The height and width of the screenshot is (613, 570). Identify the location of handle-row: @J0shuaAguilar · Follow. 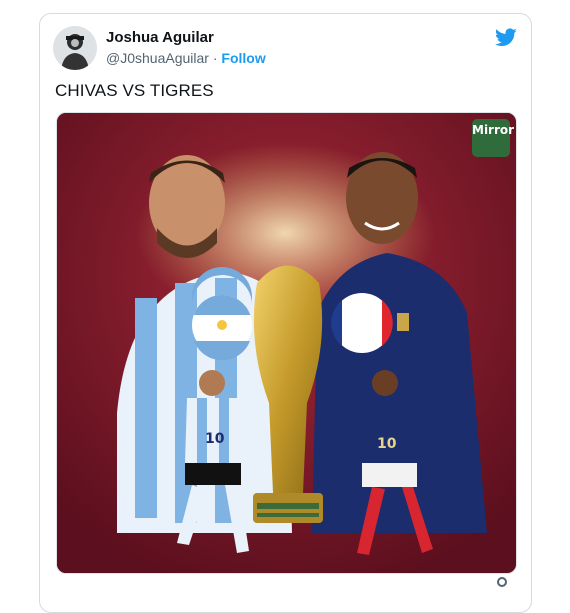
(186, 58).